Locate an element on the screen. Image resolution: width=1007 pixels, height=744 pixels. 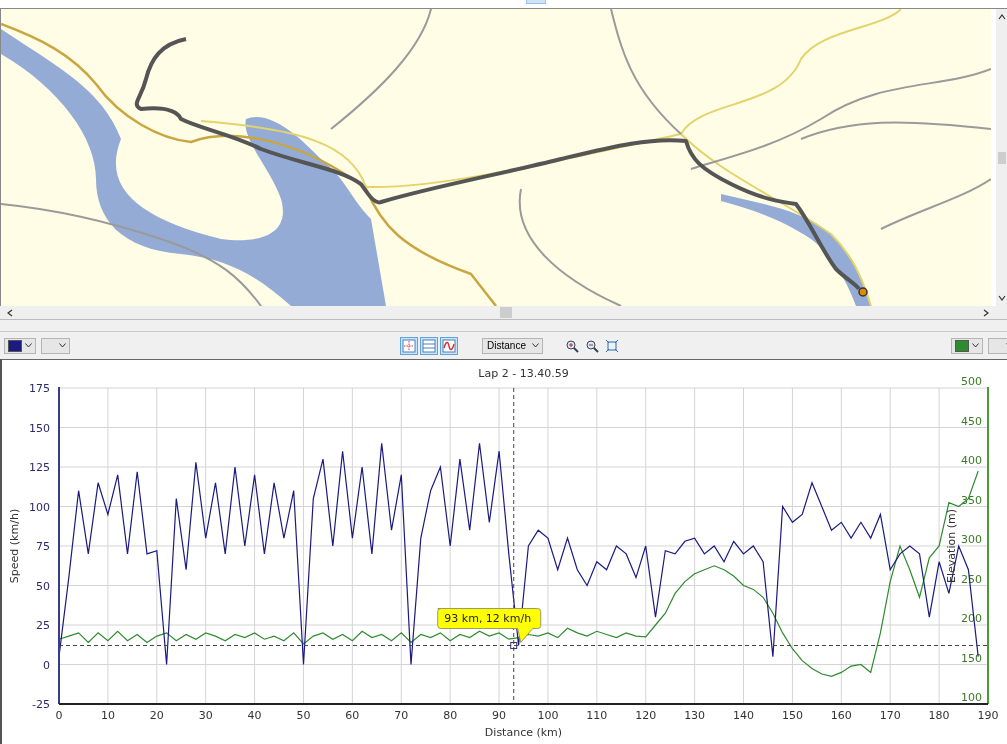
wave-icon is located at coordinates (449, 345).